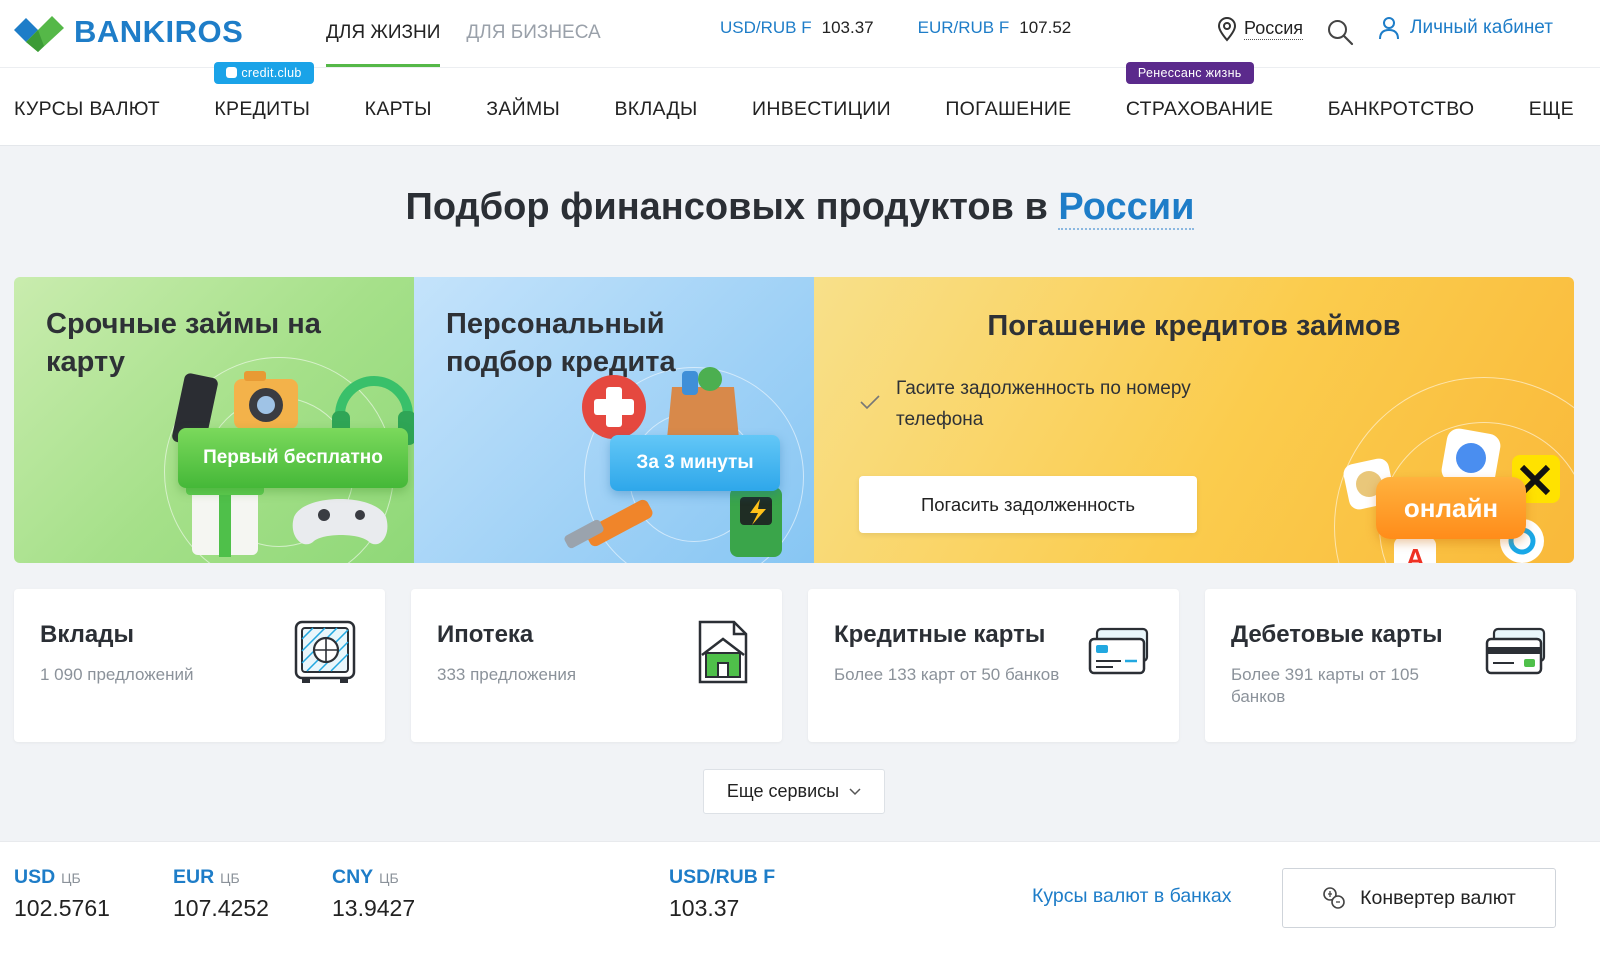 The width and height of the screenshot is (1600, 955). What do you see at coordinates (62, 908) in the screenshot?
I see `rate-value: 102.5761` at bounding box center [62, 908].